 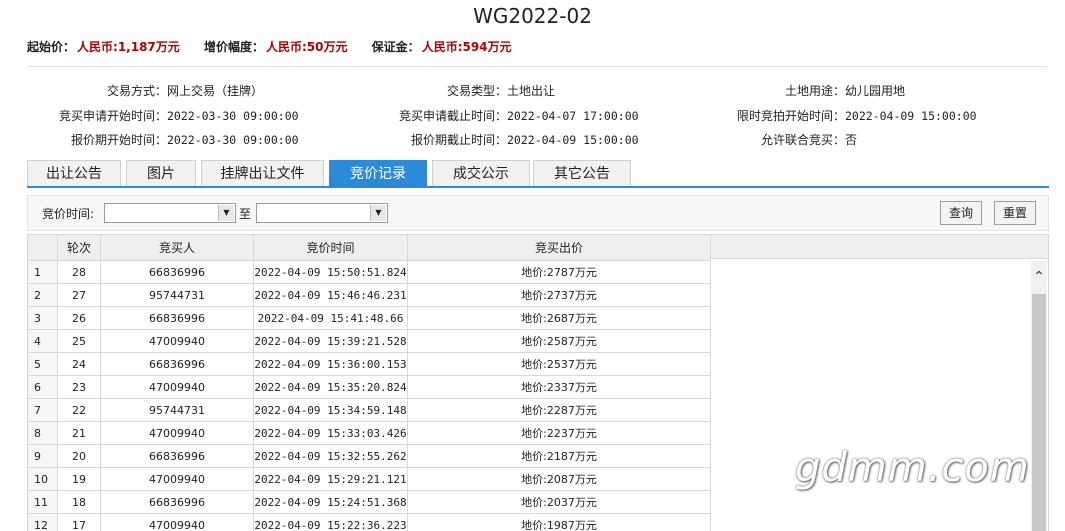 I want to click on round-cell: 26, so click(x=79, y=318).